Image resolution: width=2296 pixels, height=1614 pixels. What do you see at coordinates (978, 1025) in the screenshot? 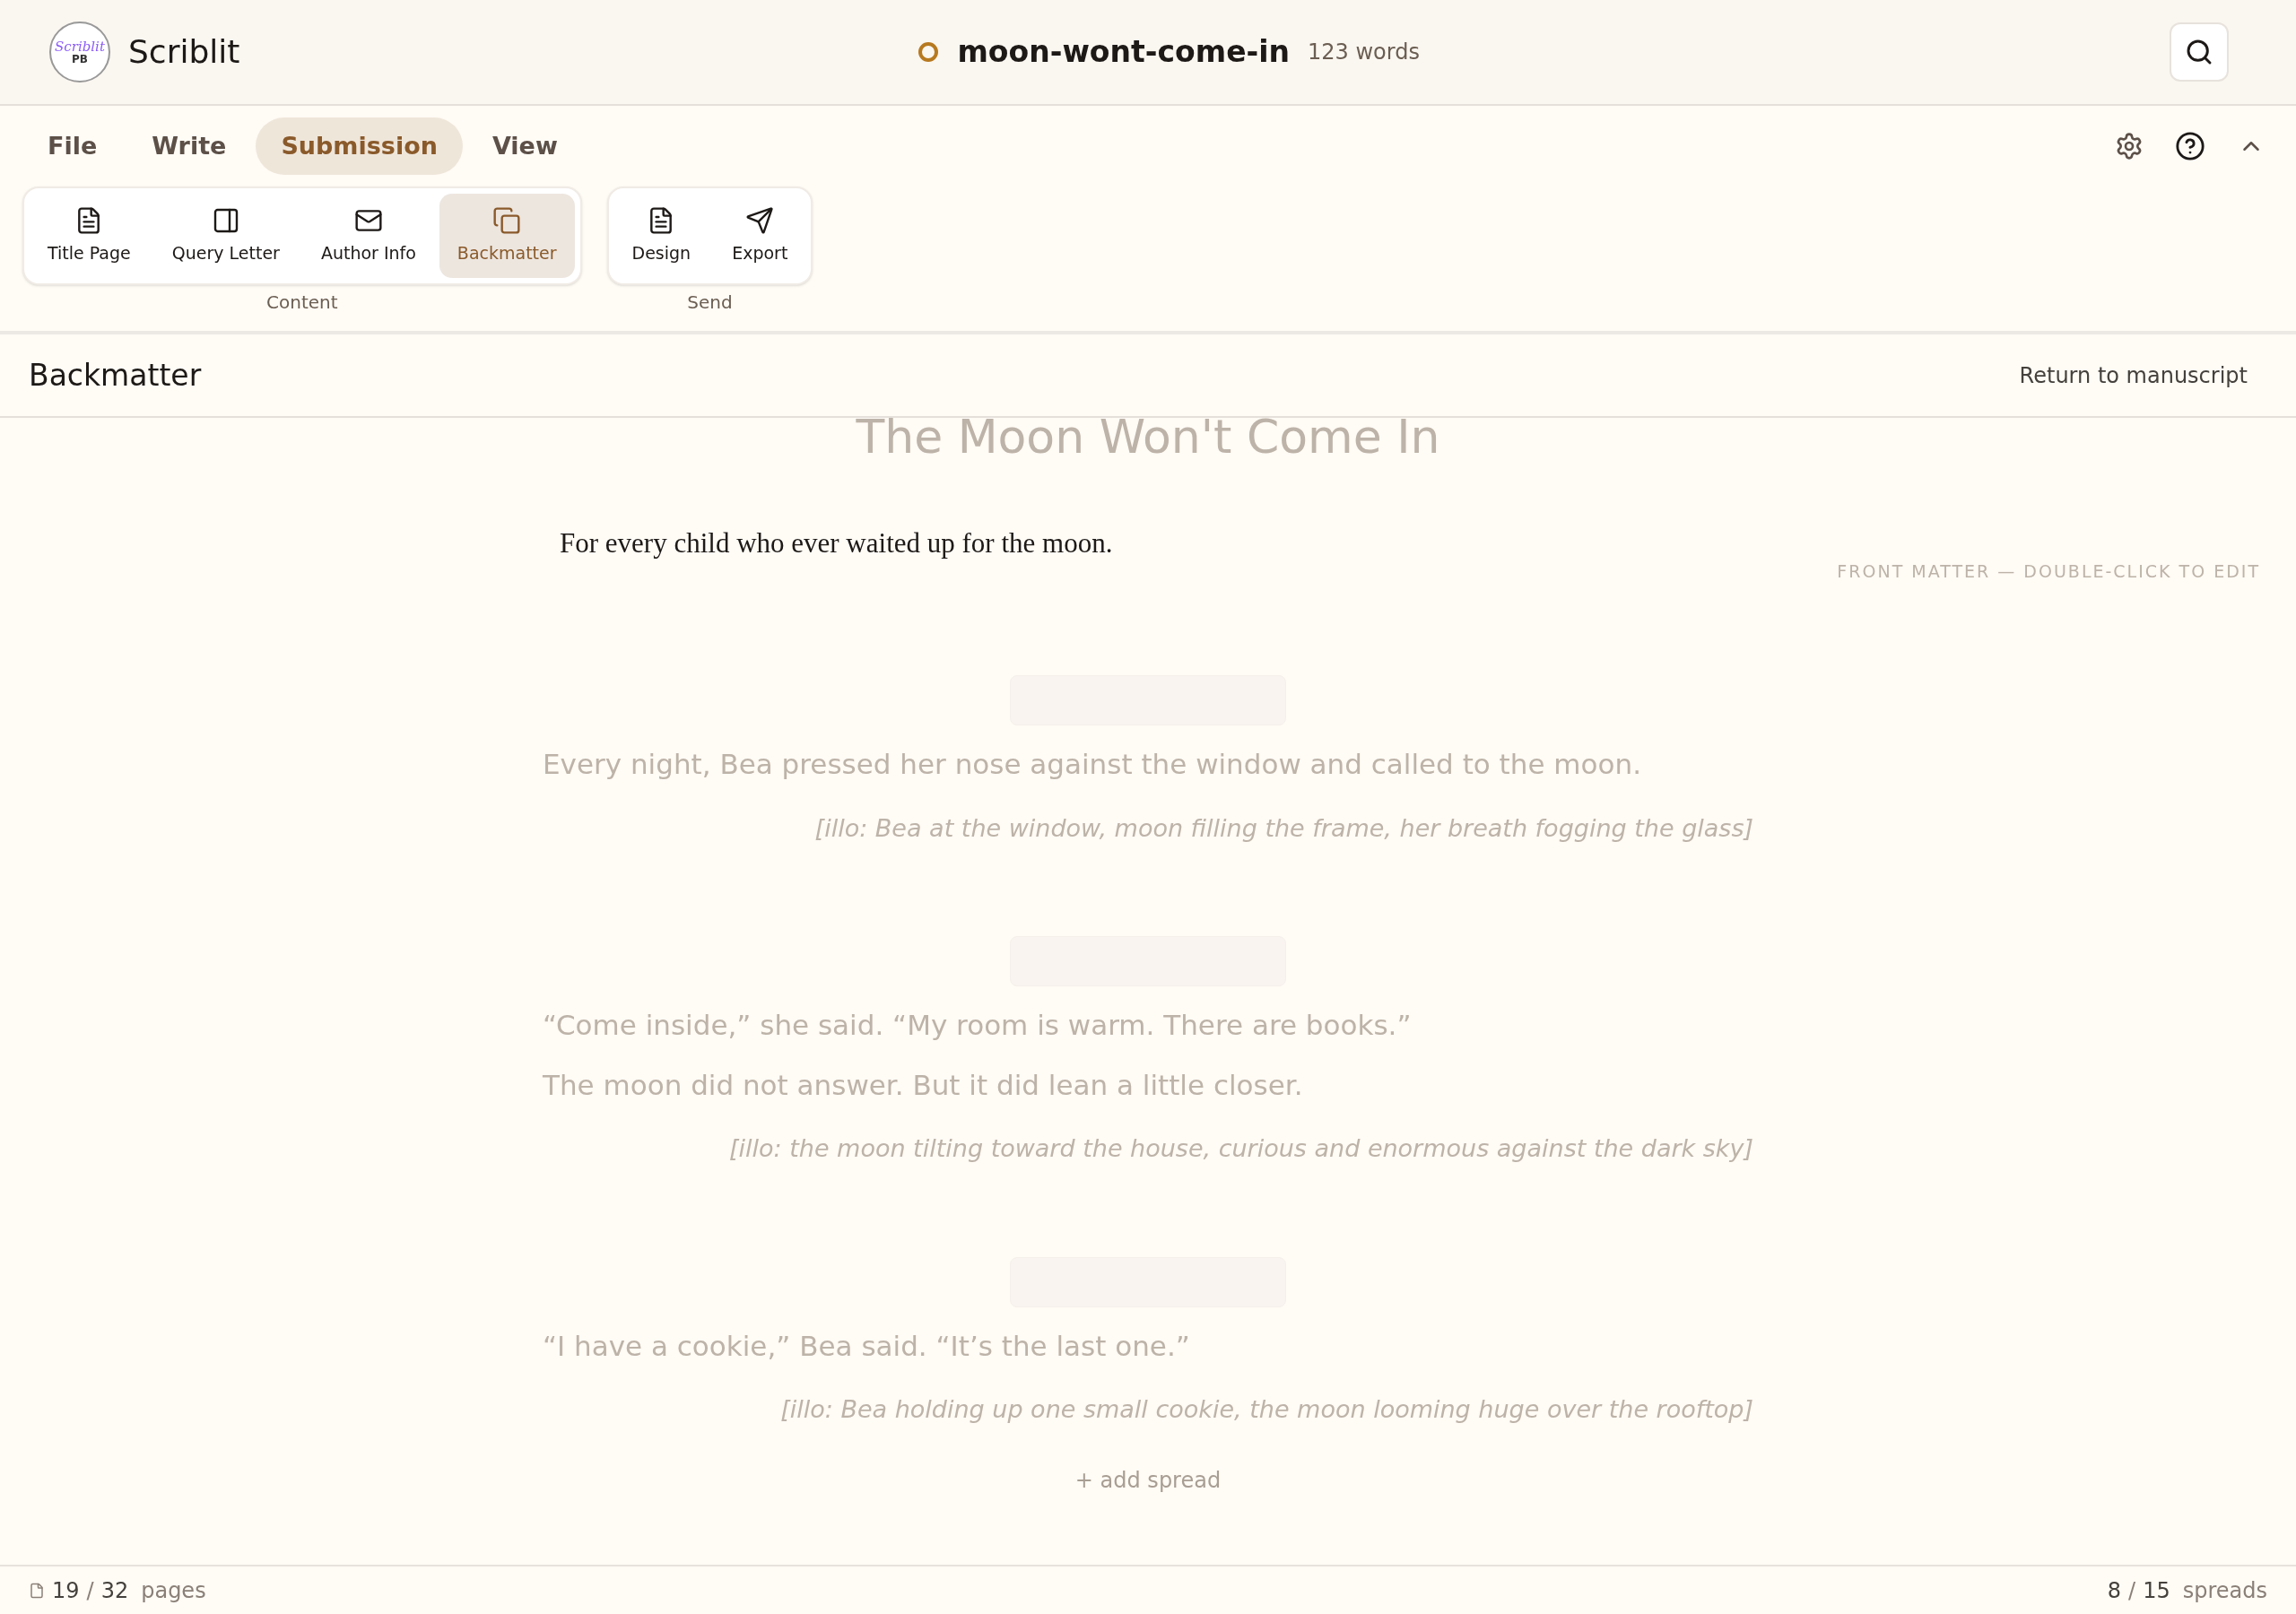
I see `manuscript-paragraph: “Come inside,” she said. “My room is warm. There are books.”` at bounding box center [978, 1025].